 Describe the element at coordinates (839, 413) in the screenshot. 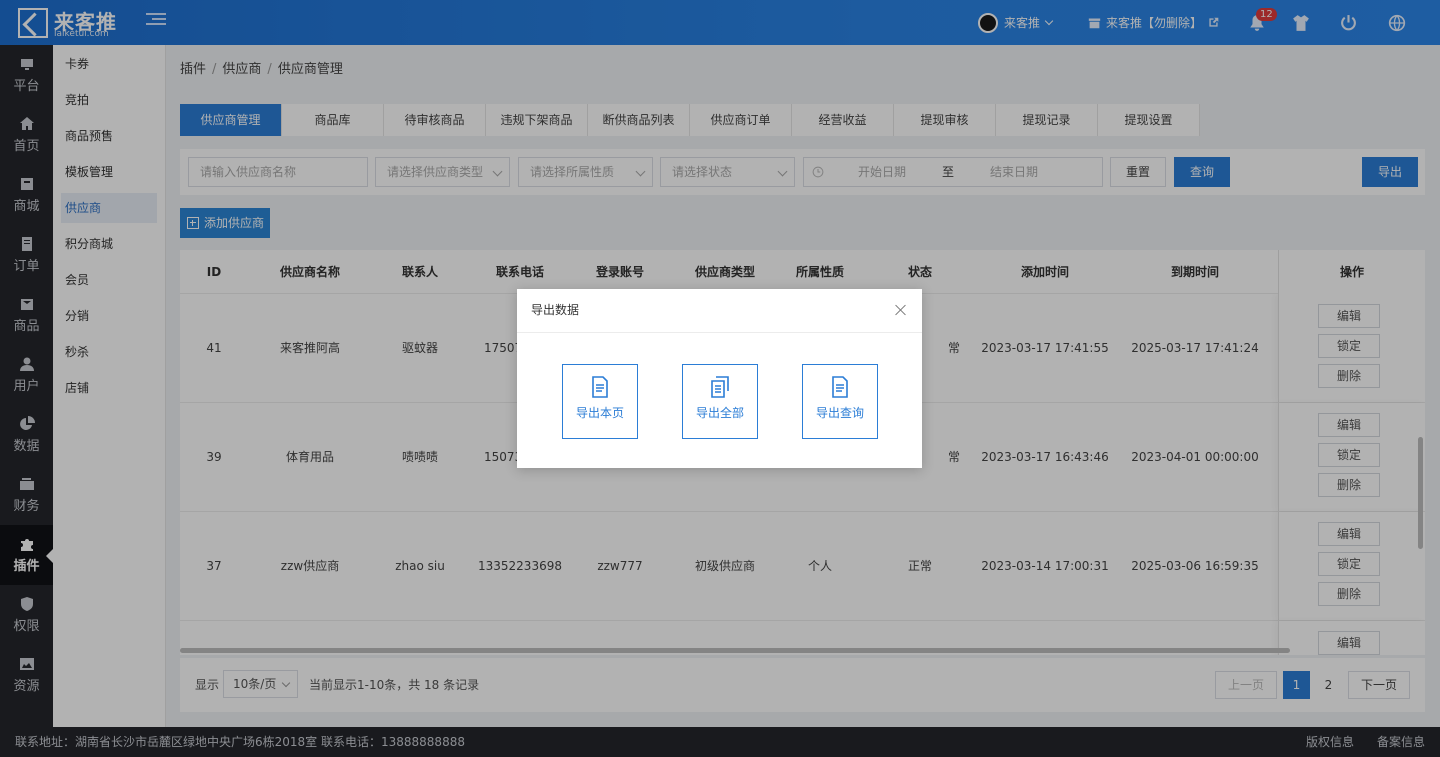

I see `export-option-label: 导出查询` at that location.